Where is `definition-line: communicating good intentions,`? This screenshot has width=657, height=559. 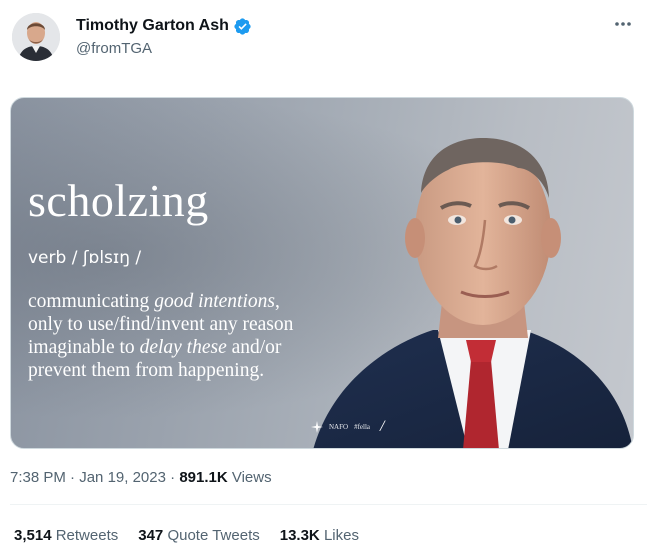
definition-line: communicating good intentions, is located at coordinates (154, 301).